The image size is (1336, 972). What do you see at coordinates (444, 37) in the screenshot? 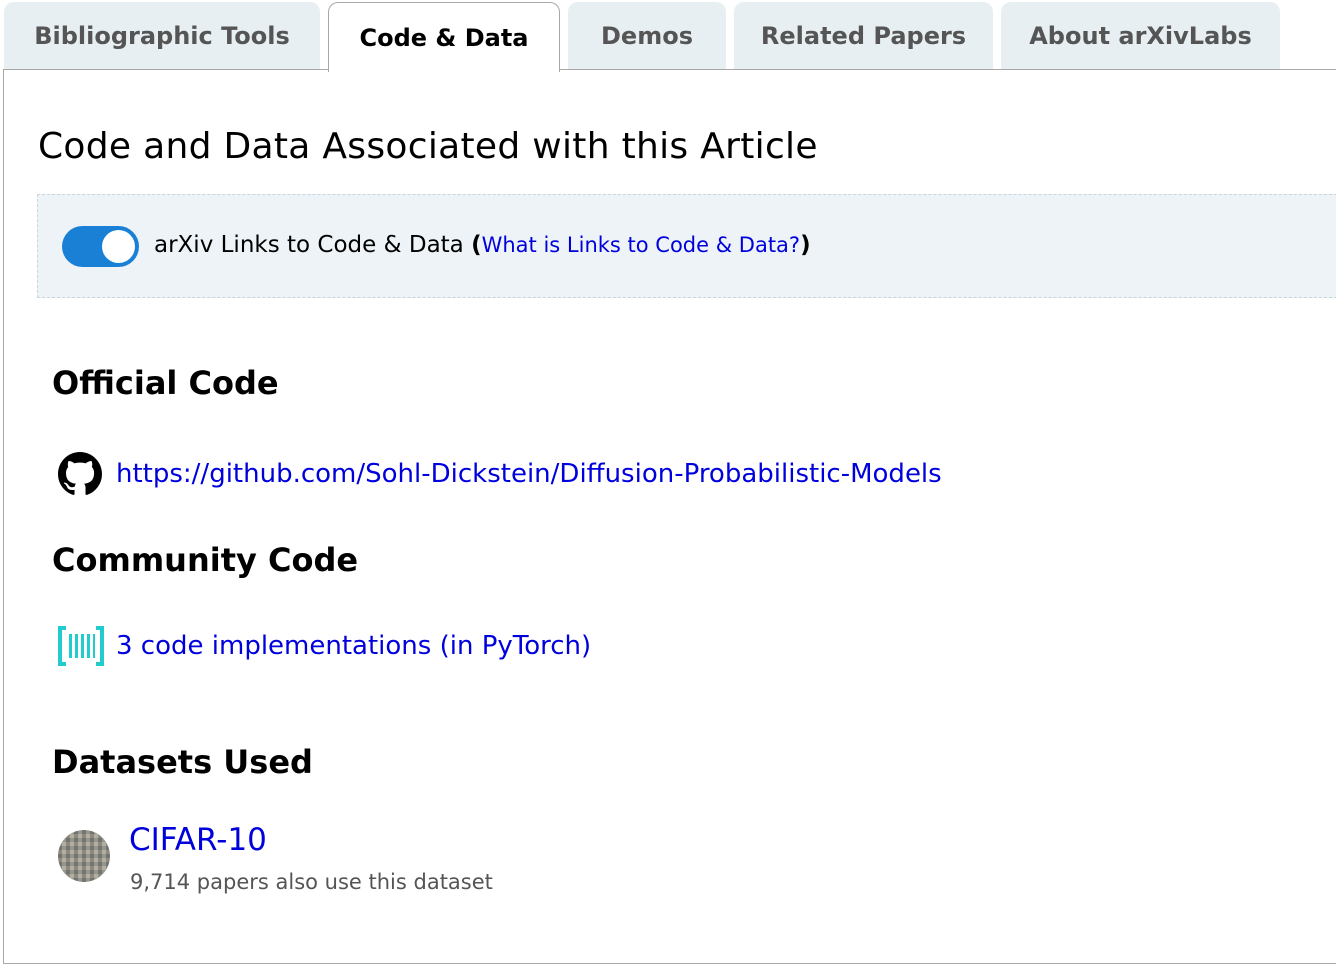
I see `tab-code-data: Code & Data` at bounding box center [444, 37].